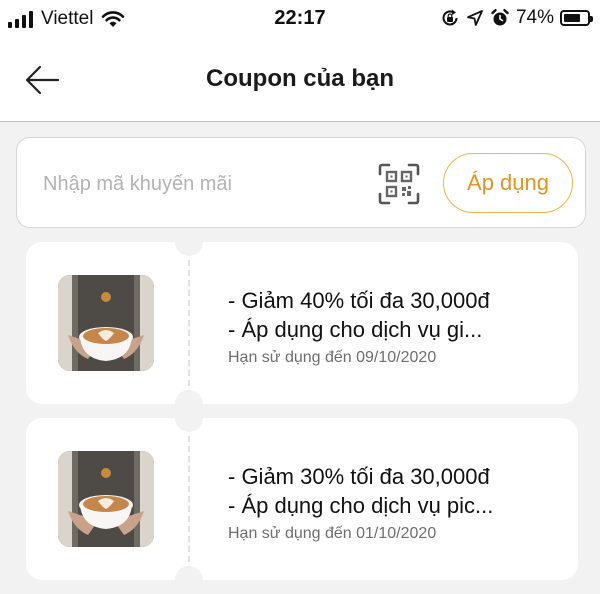 This screenshot has width=600, height=594. Describe the element at coordinates (300, 20) in the screenshot. I see `status-bar: Viettel 22:17 74%` at that location.